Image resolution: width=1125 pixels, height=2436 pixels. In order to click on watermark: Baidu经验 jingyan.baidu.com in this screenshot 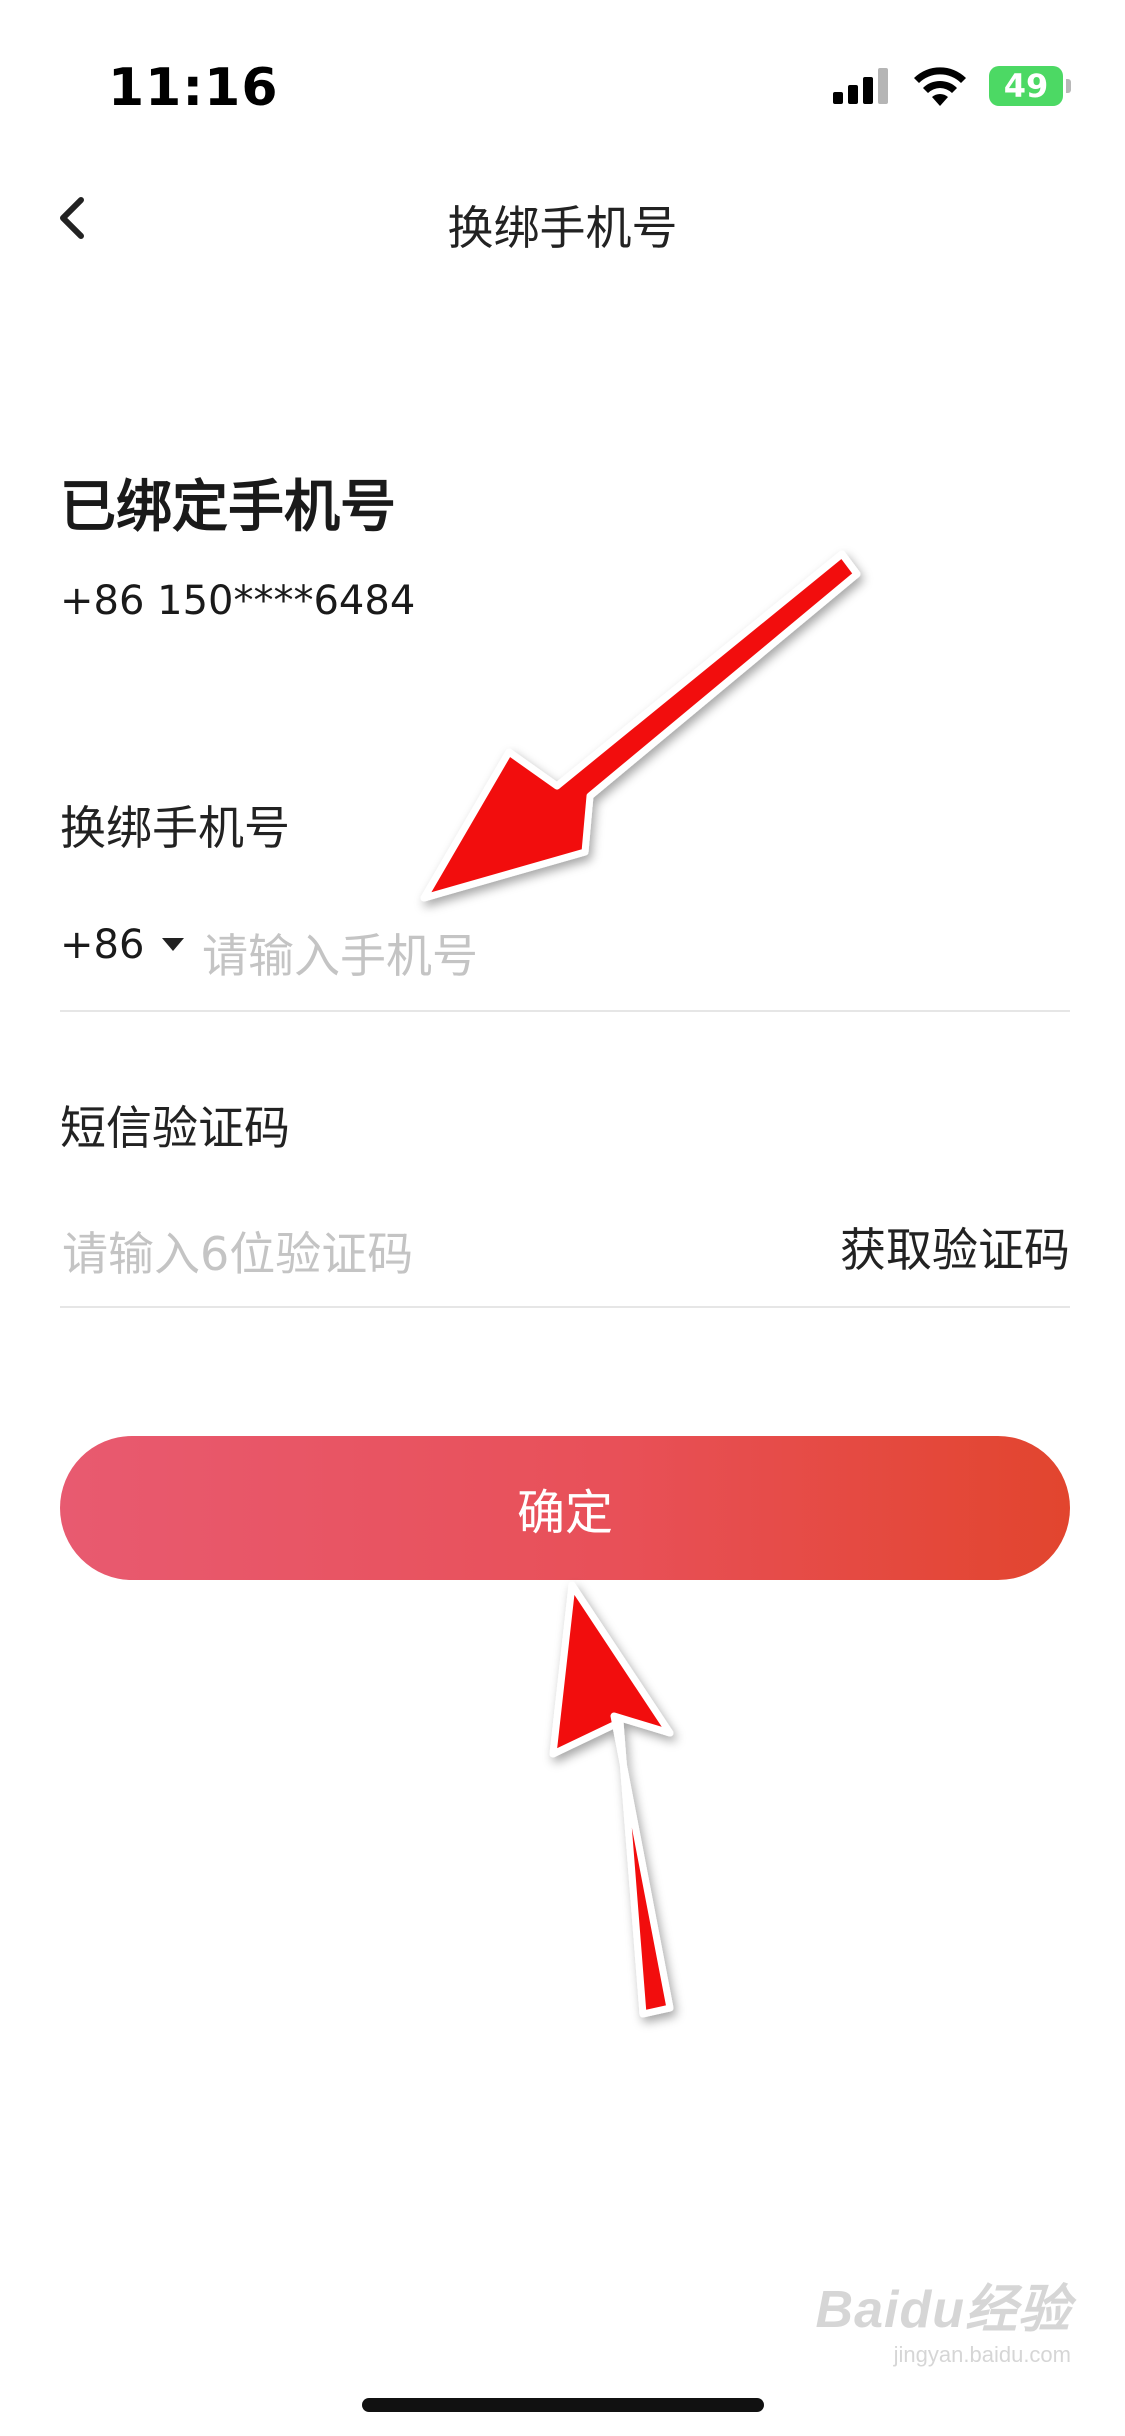, I will do `click(943, 2317)`.